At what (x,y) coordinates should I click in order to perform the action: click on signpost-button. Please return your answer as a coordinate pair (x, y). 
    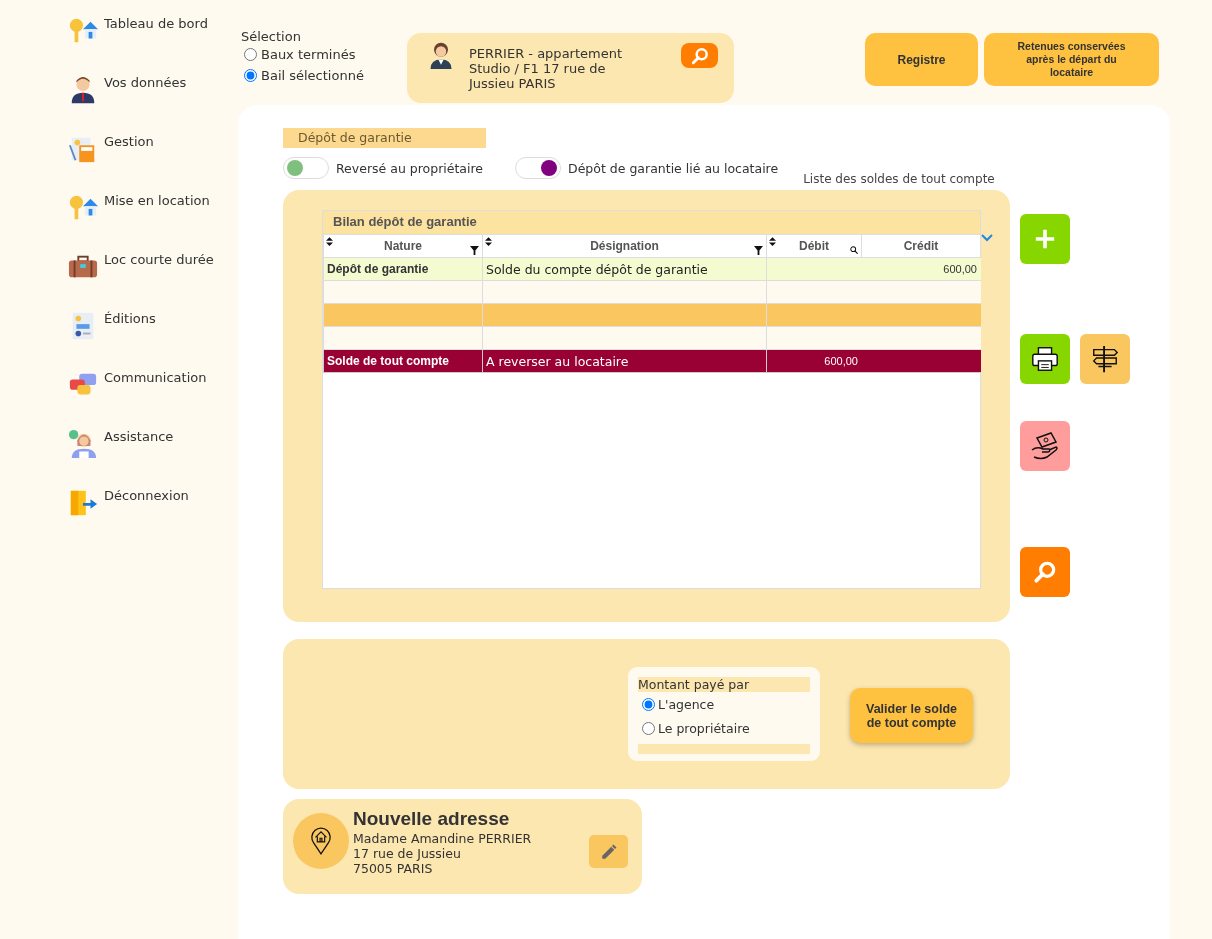
    Looking at the image, I should click on (1105, 359).